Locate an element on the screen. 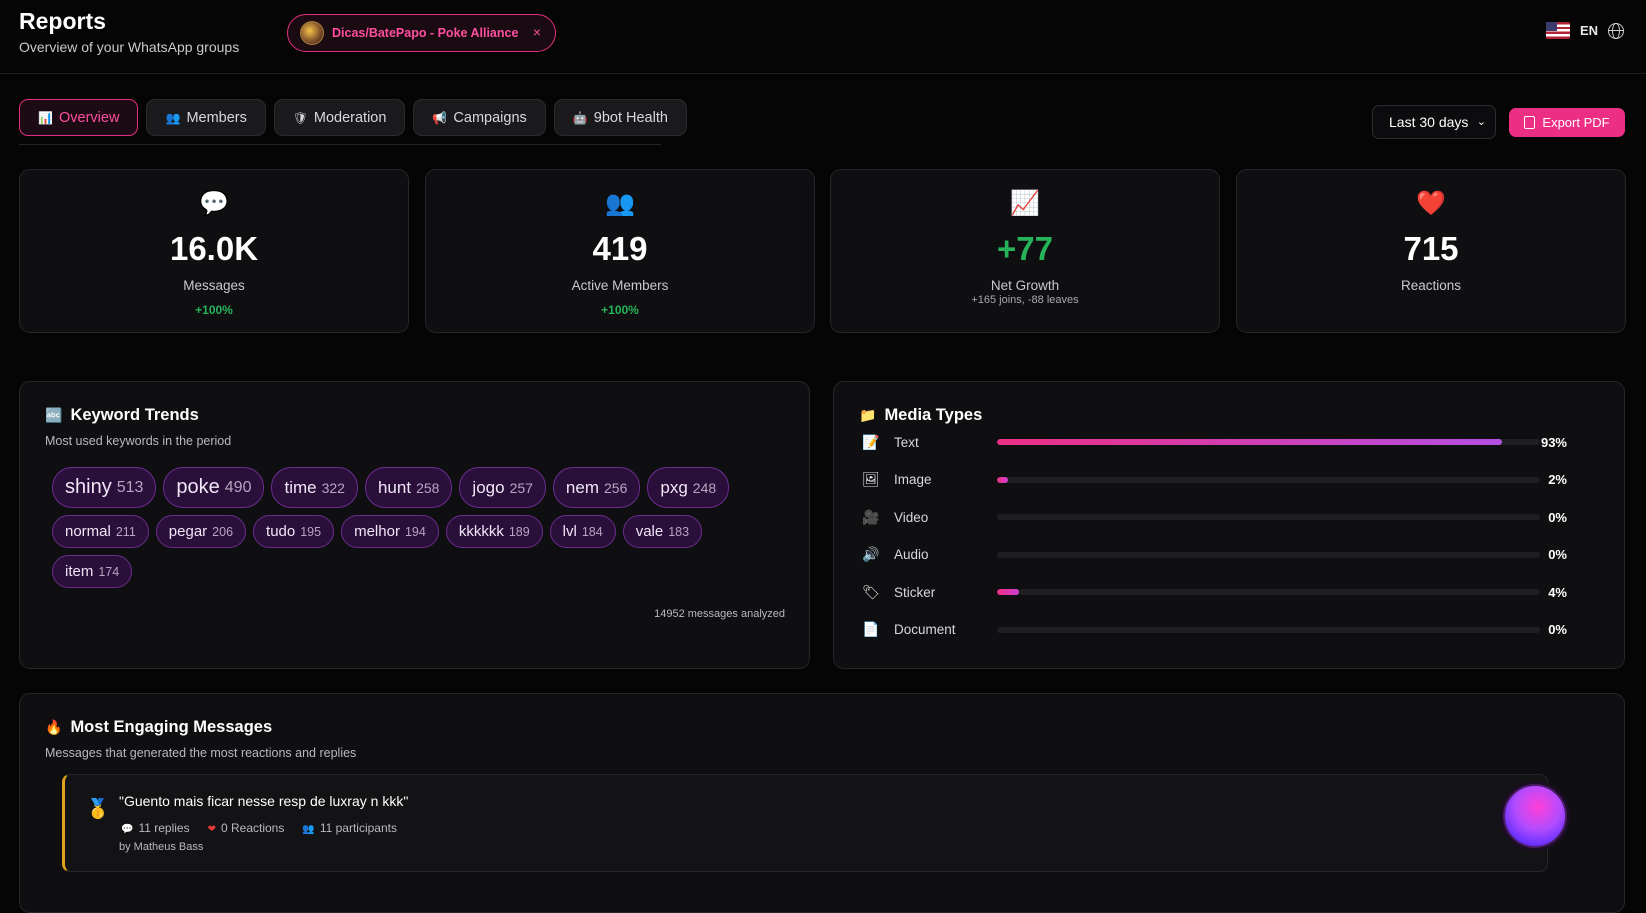 Image resolution: width=1646 pixels, height=913 pixels. shield-icon: 🛡 is located at coordinates (300, 117).